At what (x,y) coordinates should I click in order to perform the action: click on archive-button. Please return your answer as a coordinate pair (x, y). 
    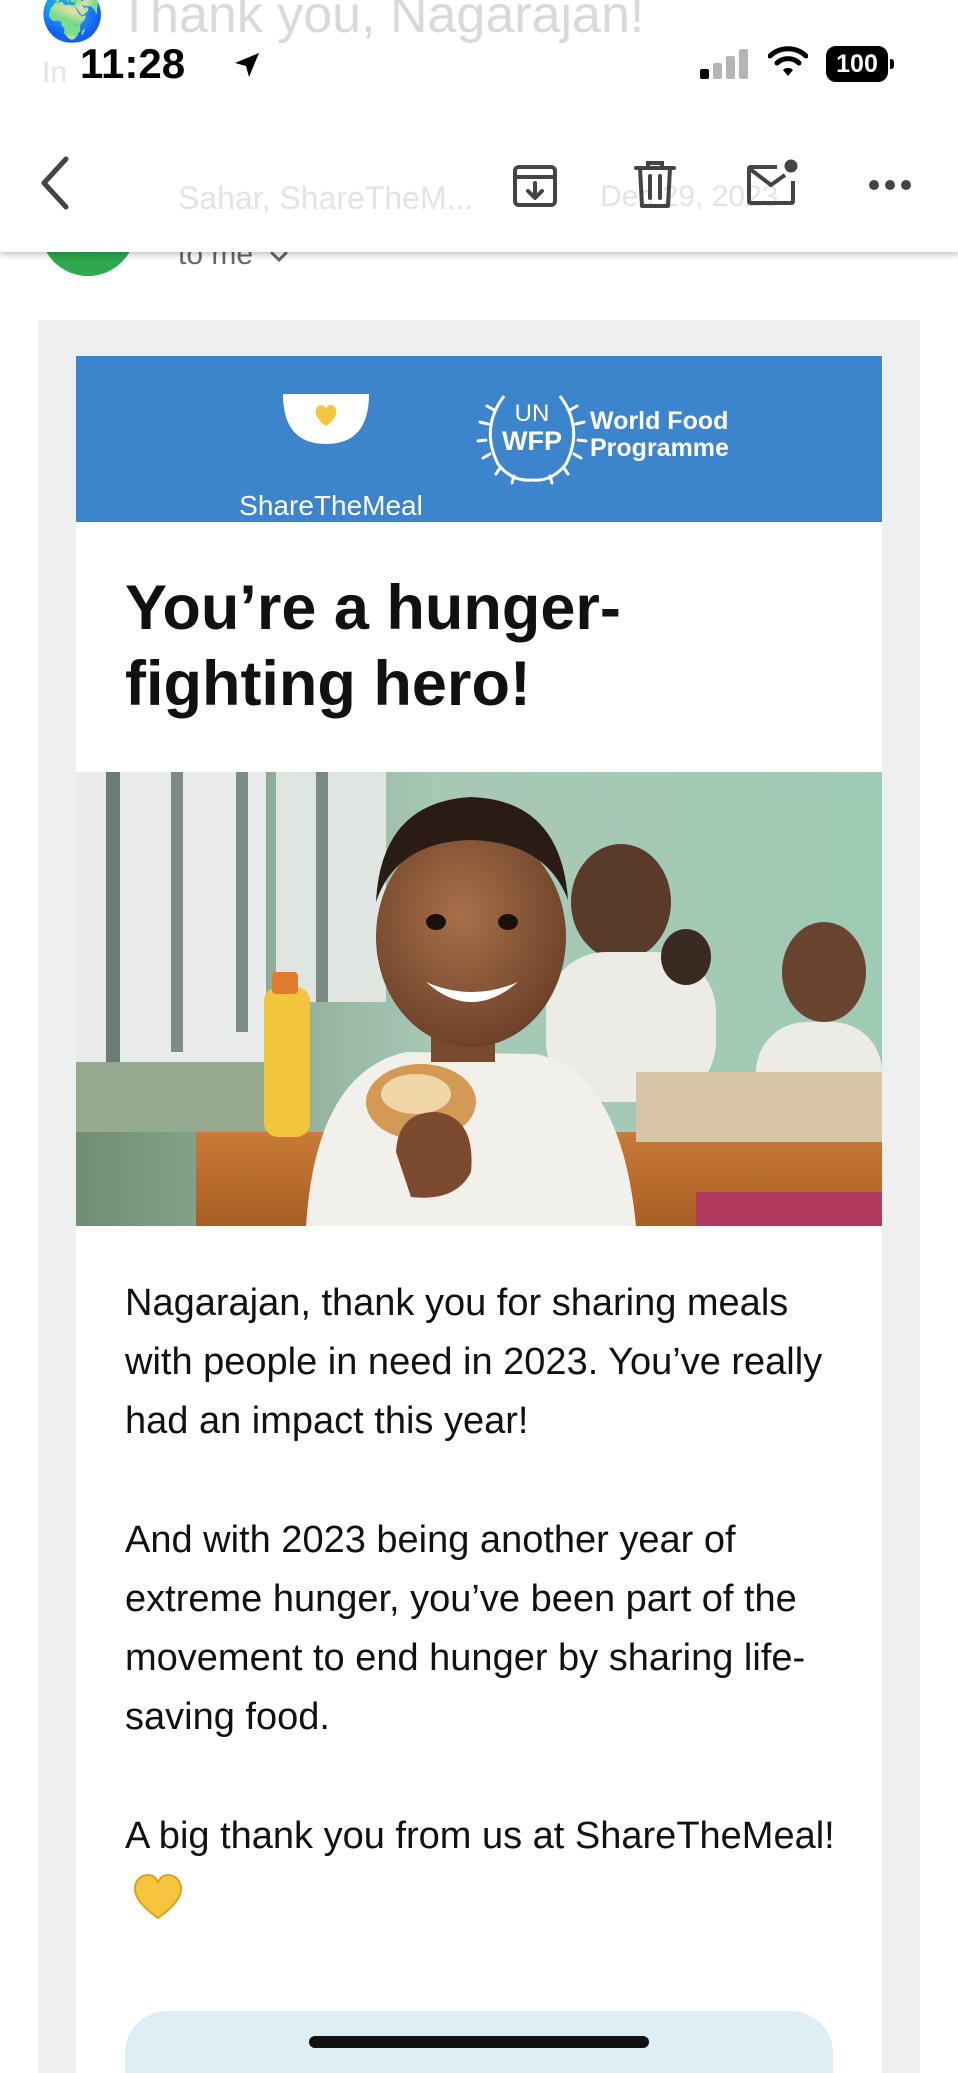
    Looking at the image, I should click on (535, 185).